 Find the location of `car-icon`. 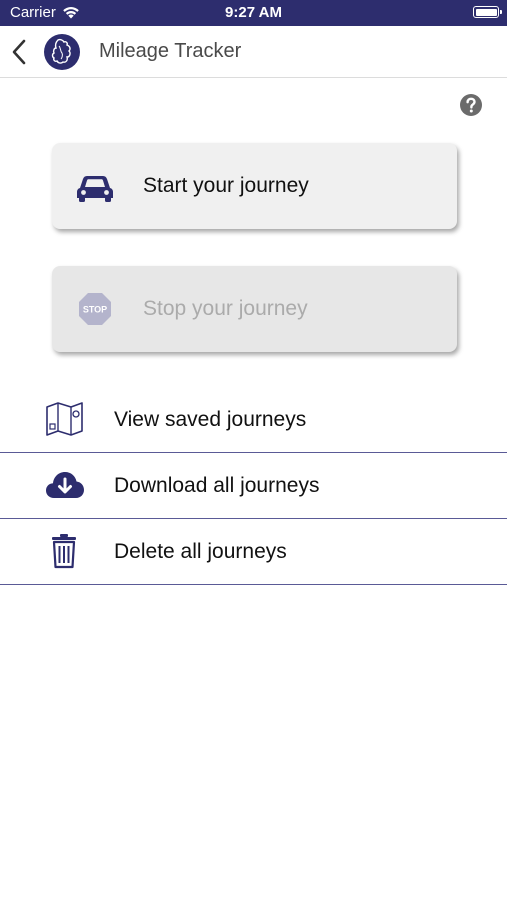

car-icon is located at coordinates (95, 189).